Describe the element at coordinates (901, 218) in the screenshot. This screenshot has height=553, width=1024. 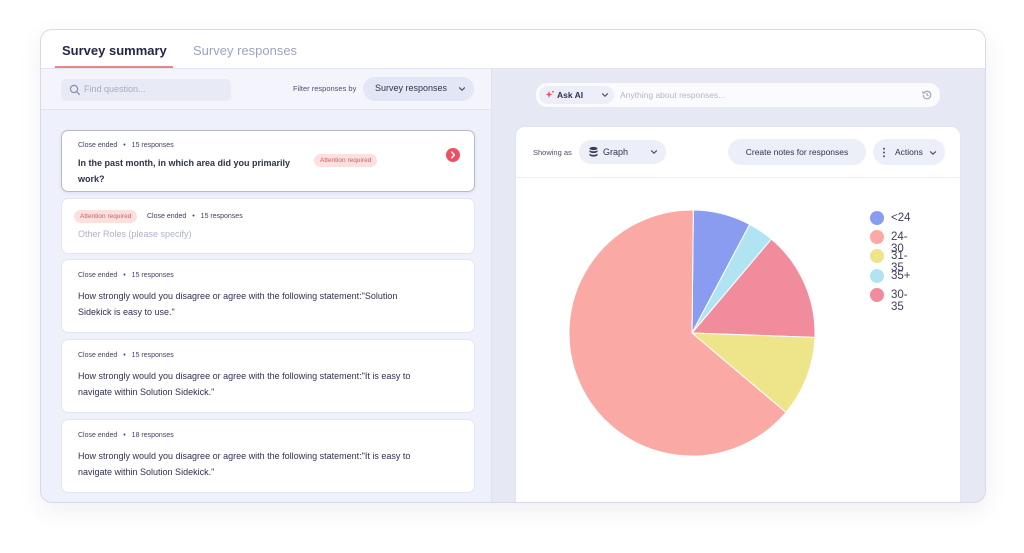
I see `legend-label: <24` at that location.